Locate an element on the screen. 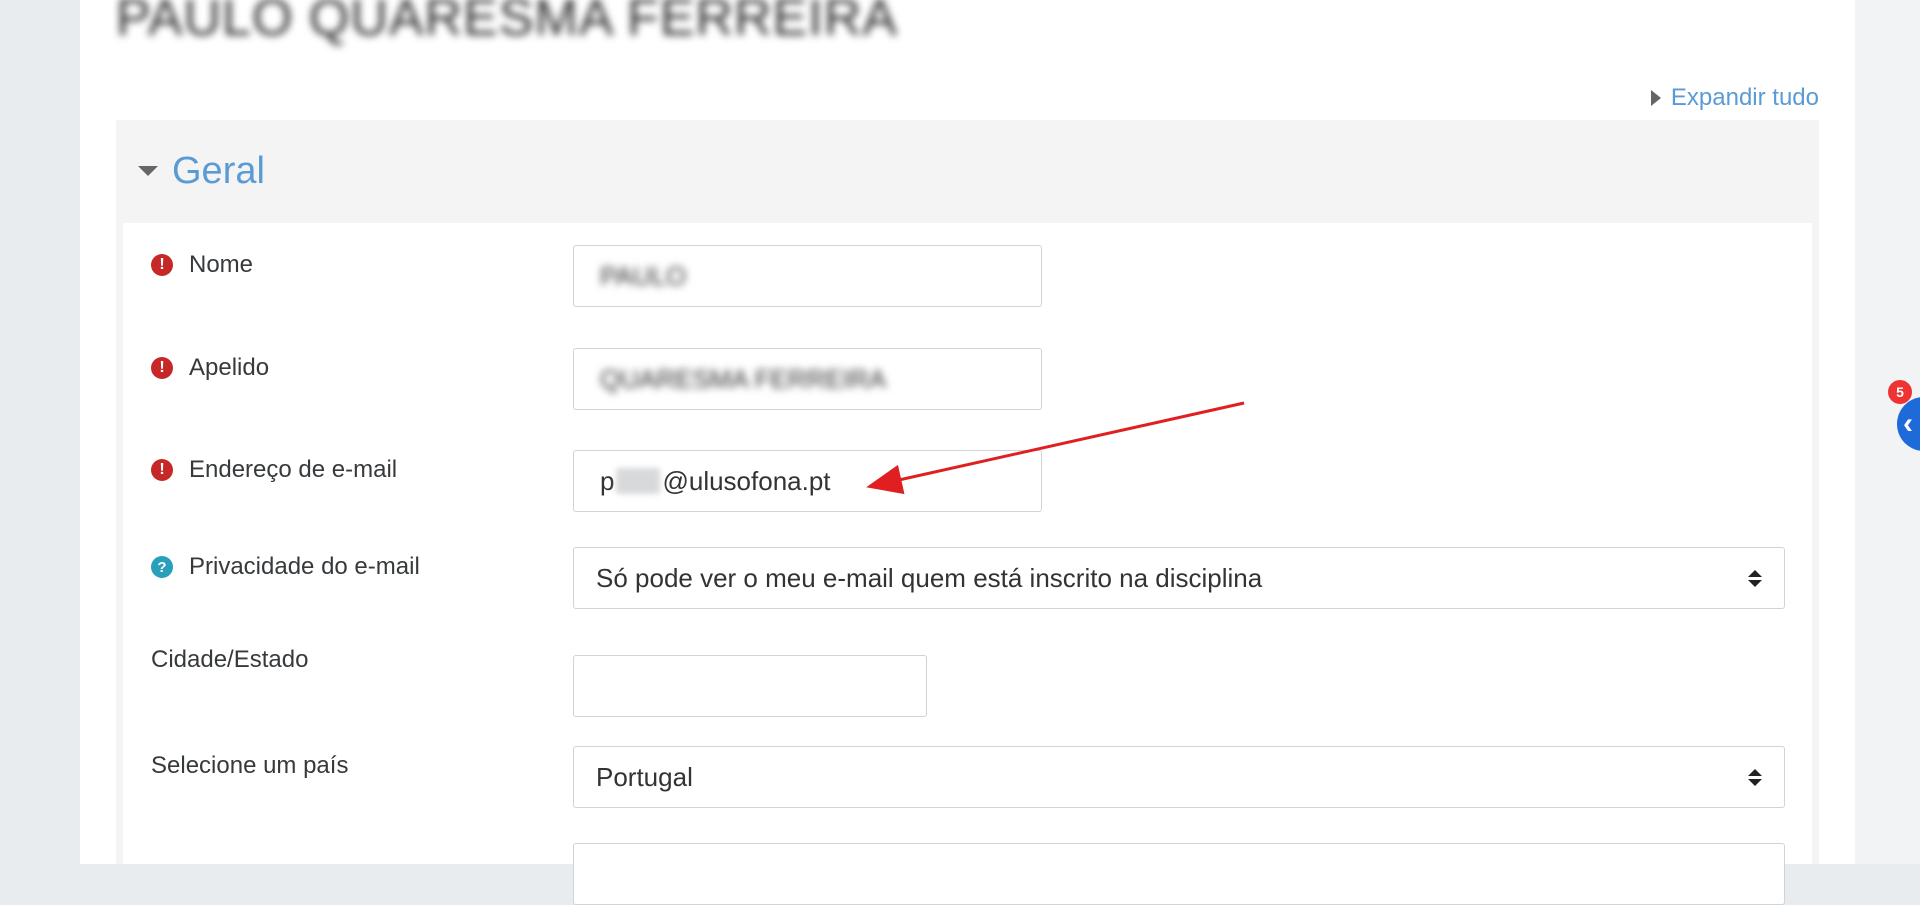  help-icon: ? is located at coordinates (162, 567).